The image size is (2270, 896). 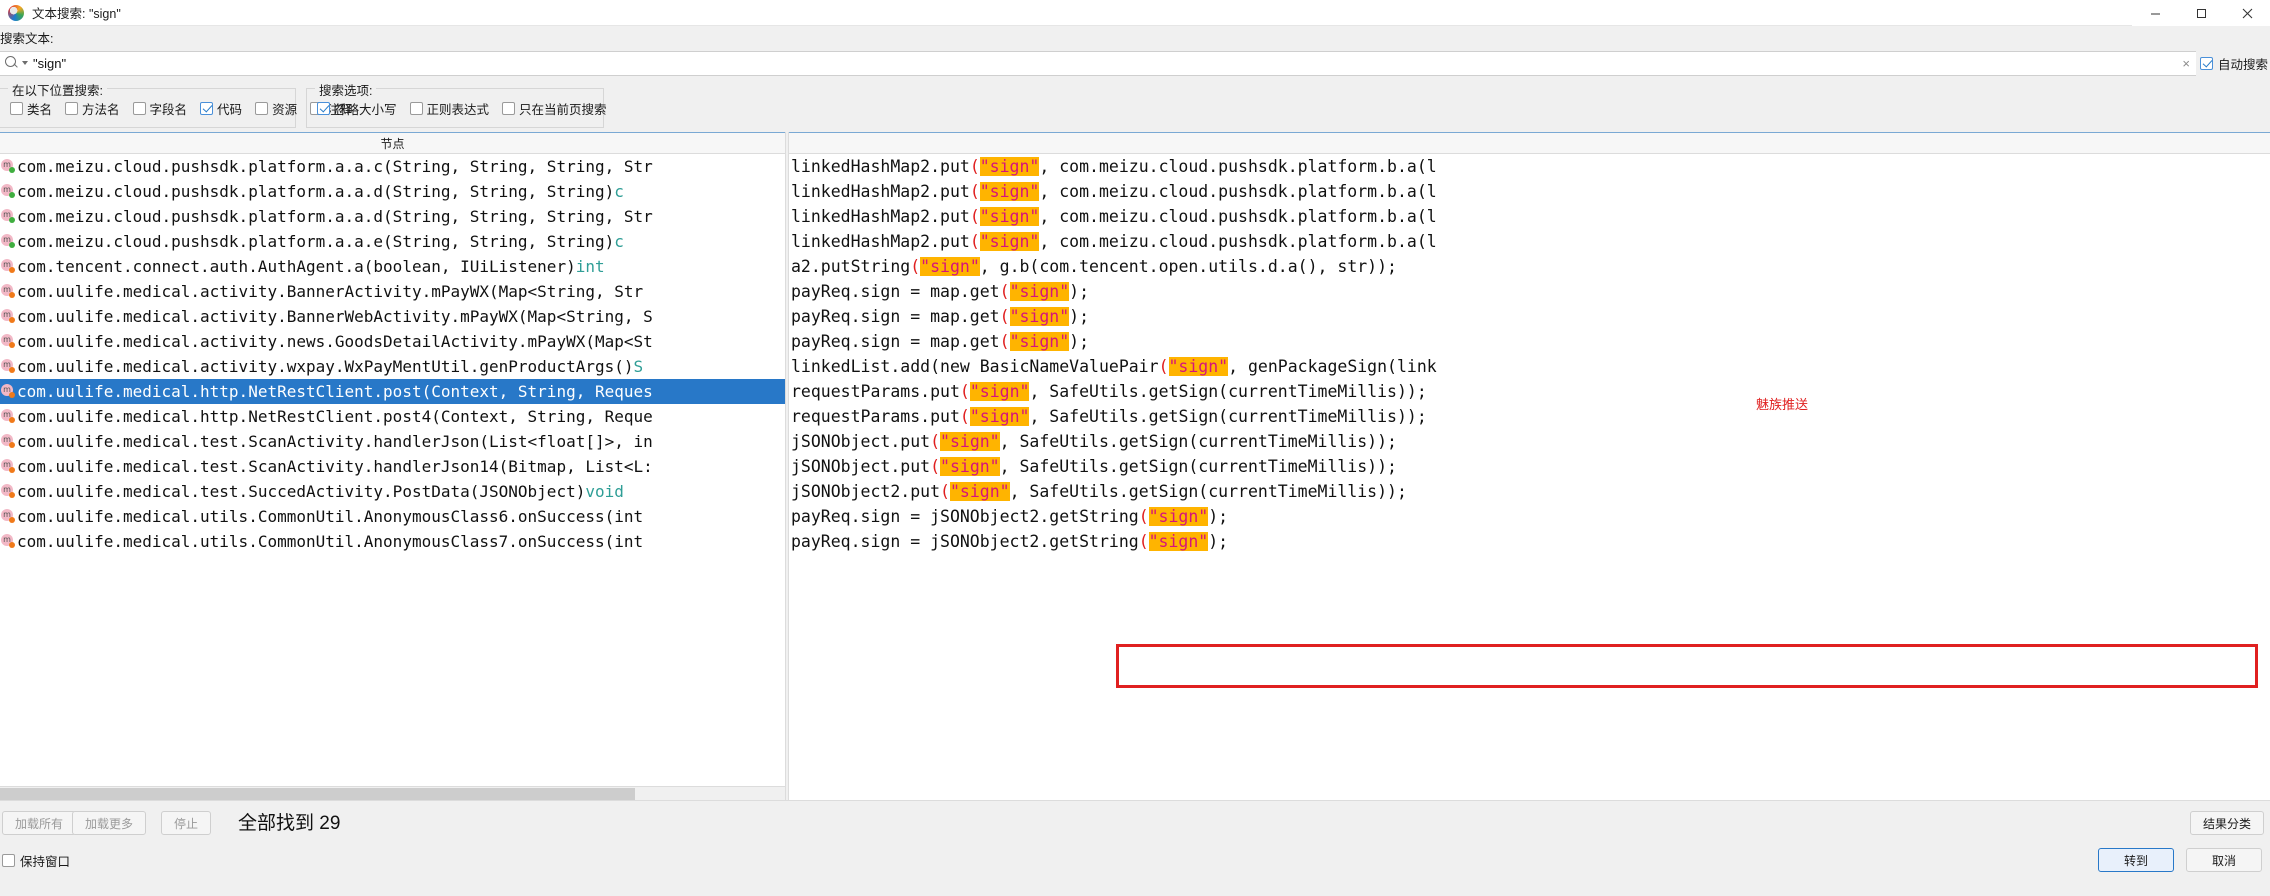 What do you see at coordinates (1098, 63) in the screenshot?
I see `search-input: "sign" ×` at bounding box center [1098, 63].